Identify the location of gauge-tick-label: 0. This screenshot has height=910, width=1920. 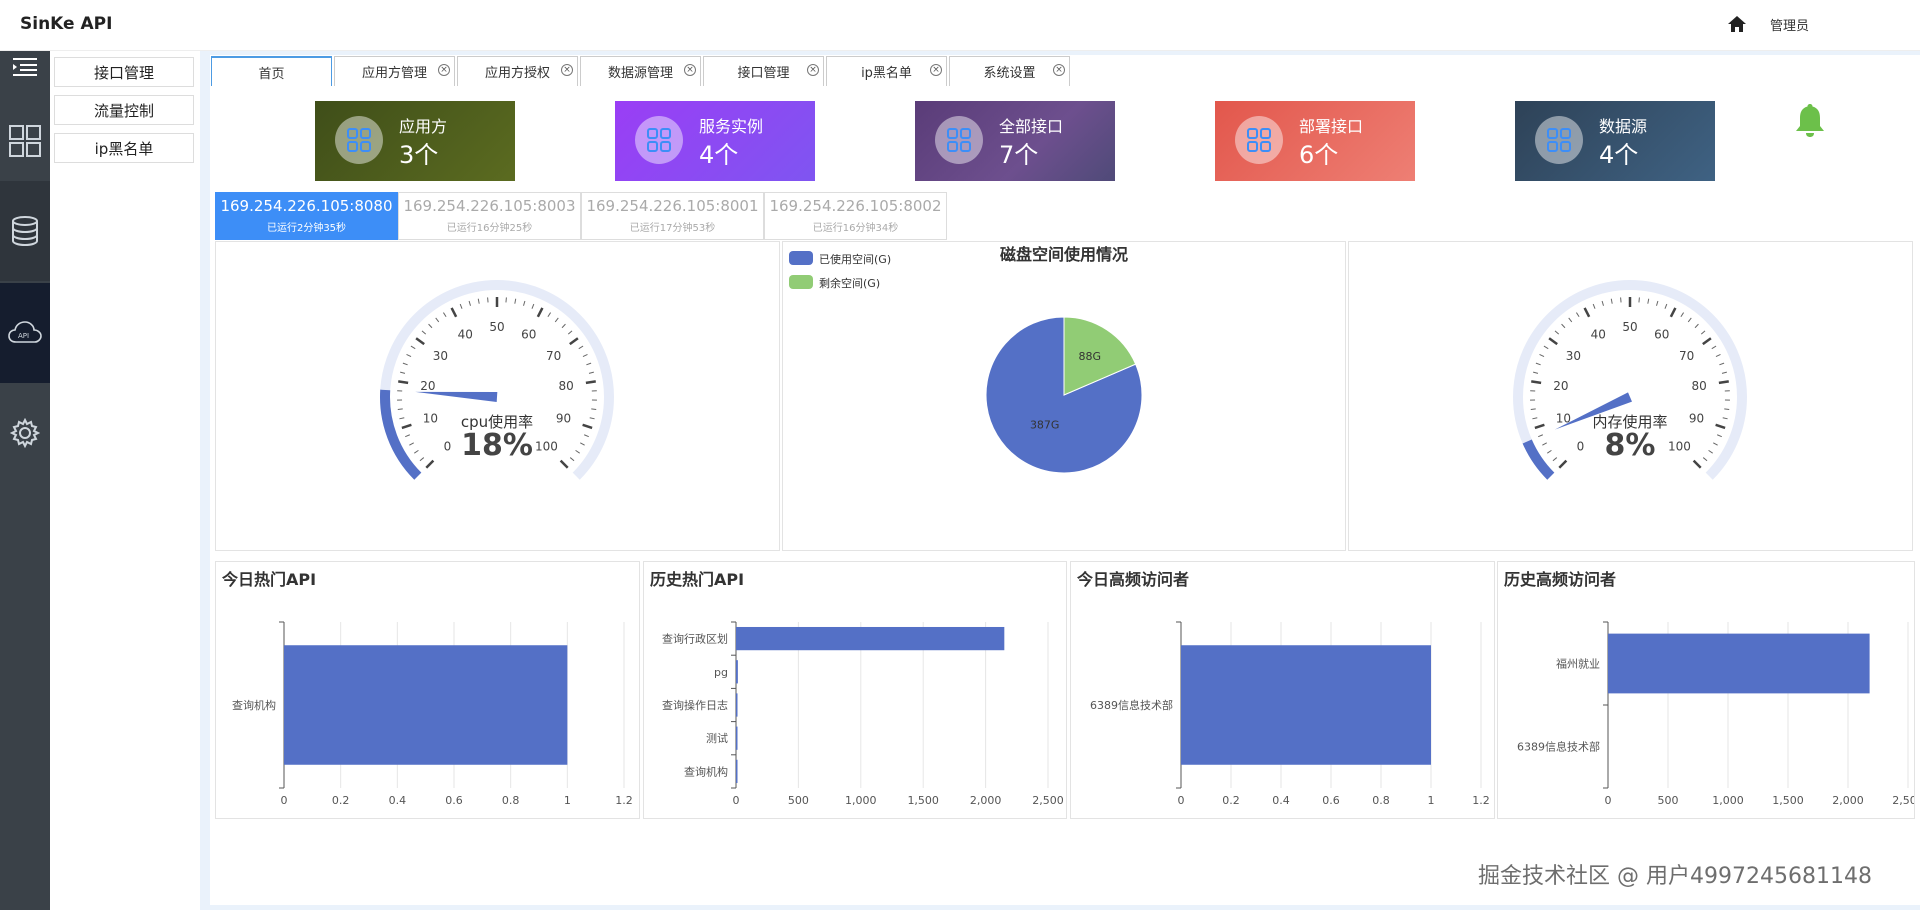
(448, 446).